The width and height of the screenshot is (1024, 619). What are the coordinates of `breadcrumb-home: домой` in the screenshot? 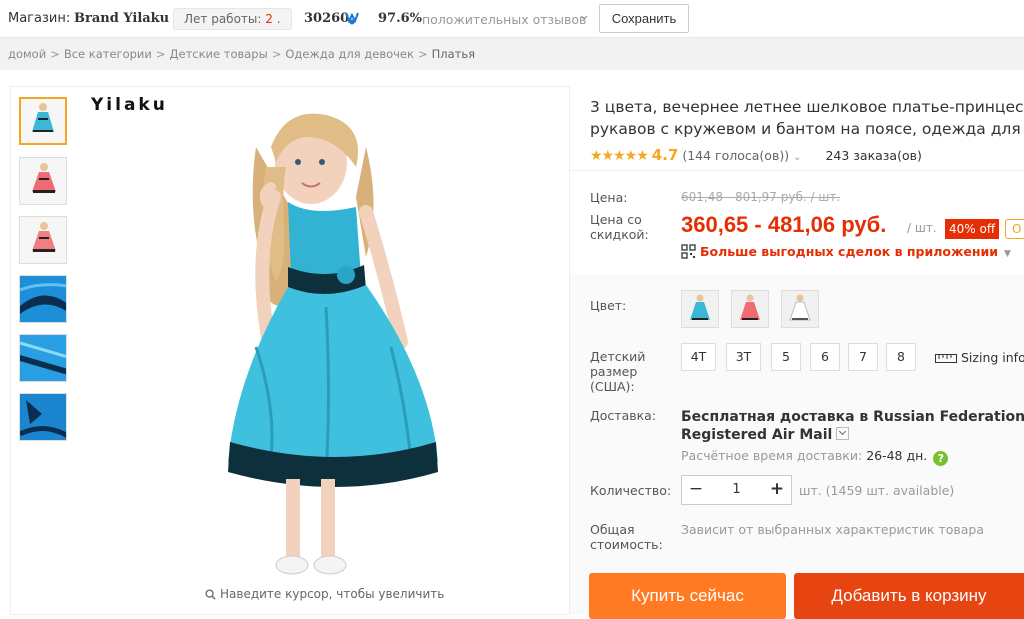 It's located at (27, 54).